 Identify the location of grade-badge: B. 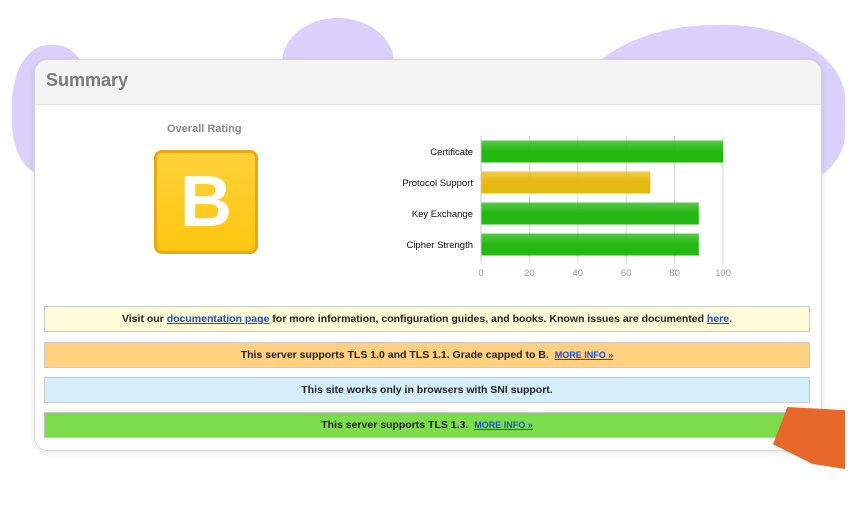
(206, 202).